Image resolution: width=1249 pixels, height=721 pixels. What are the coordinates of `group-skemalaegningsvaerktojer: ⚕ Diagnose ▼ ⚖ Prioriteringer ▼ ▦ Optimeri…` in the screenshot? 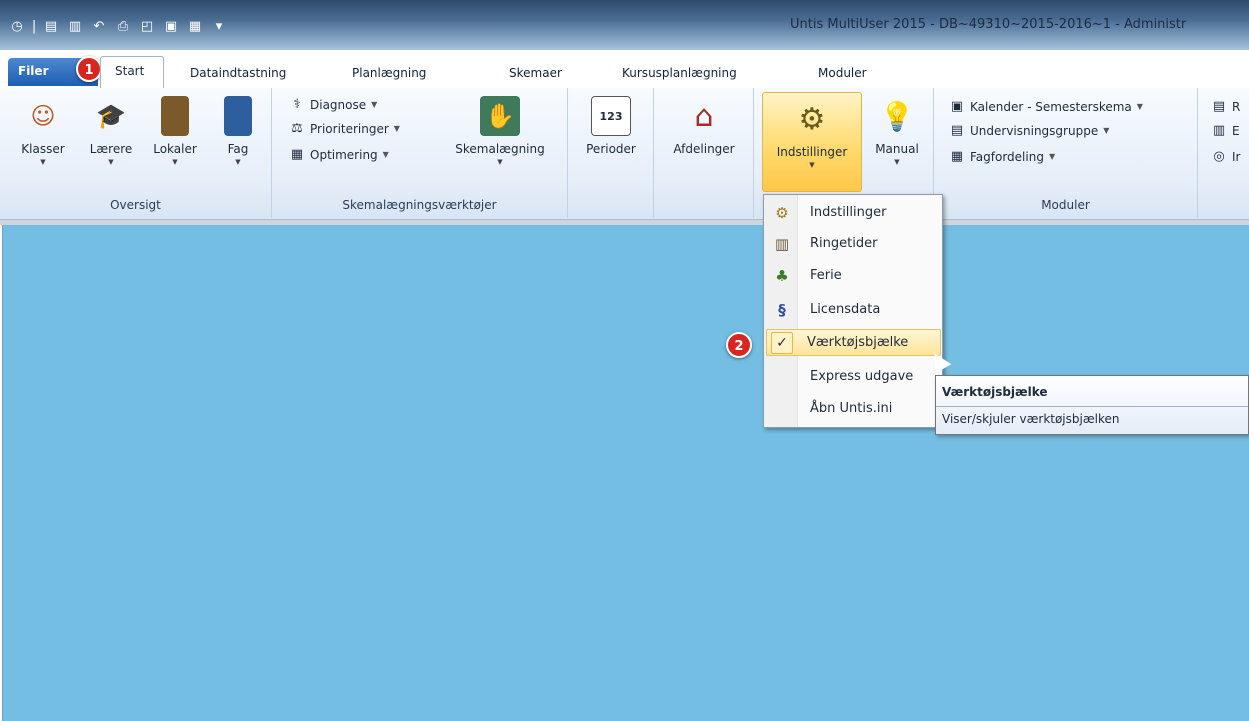 It's located at (420, 153).